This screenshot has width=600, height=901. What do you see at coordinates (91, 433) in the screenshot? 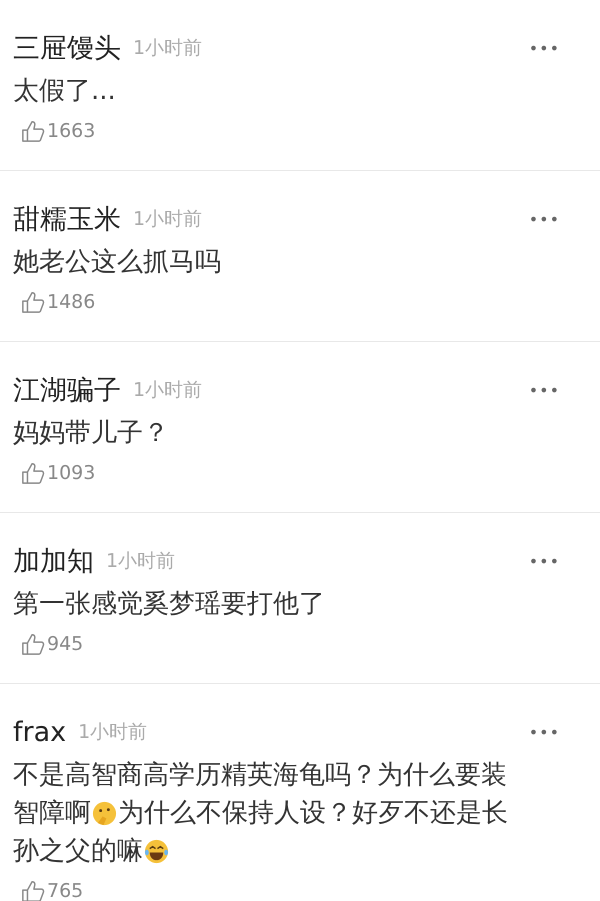
I see `comment-text: 妈妈带儿子？` at bounding box center [91, 433].